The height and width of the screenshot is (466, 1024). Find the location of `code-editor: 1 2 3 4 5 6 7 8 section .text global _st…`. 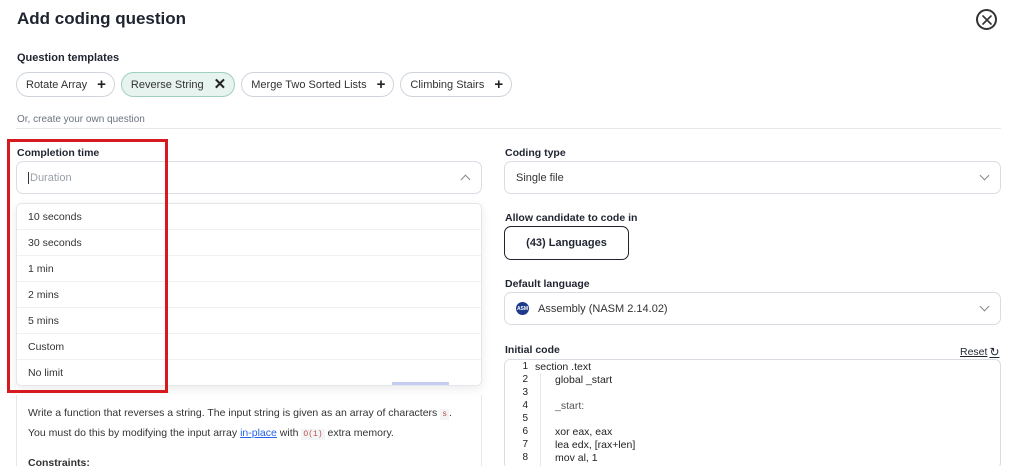

code-editor: 1 2 3 4 5 6 7 8 section .text global _st… is located at coordinates (752, 412).